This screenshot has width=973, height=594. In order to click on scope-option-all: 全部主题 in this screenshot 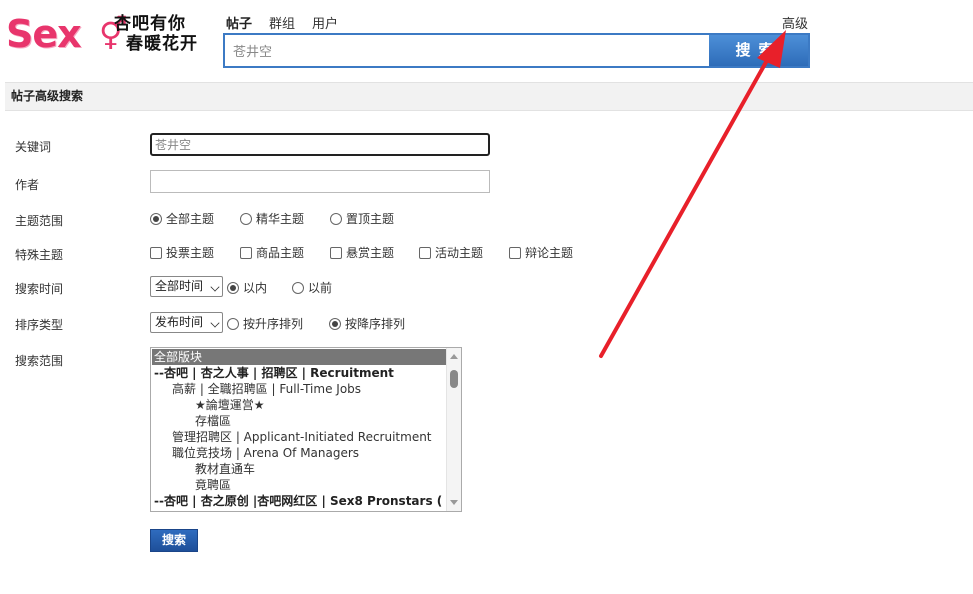, I will do `click(182, 218)`.